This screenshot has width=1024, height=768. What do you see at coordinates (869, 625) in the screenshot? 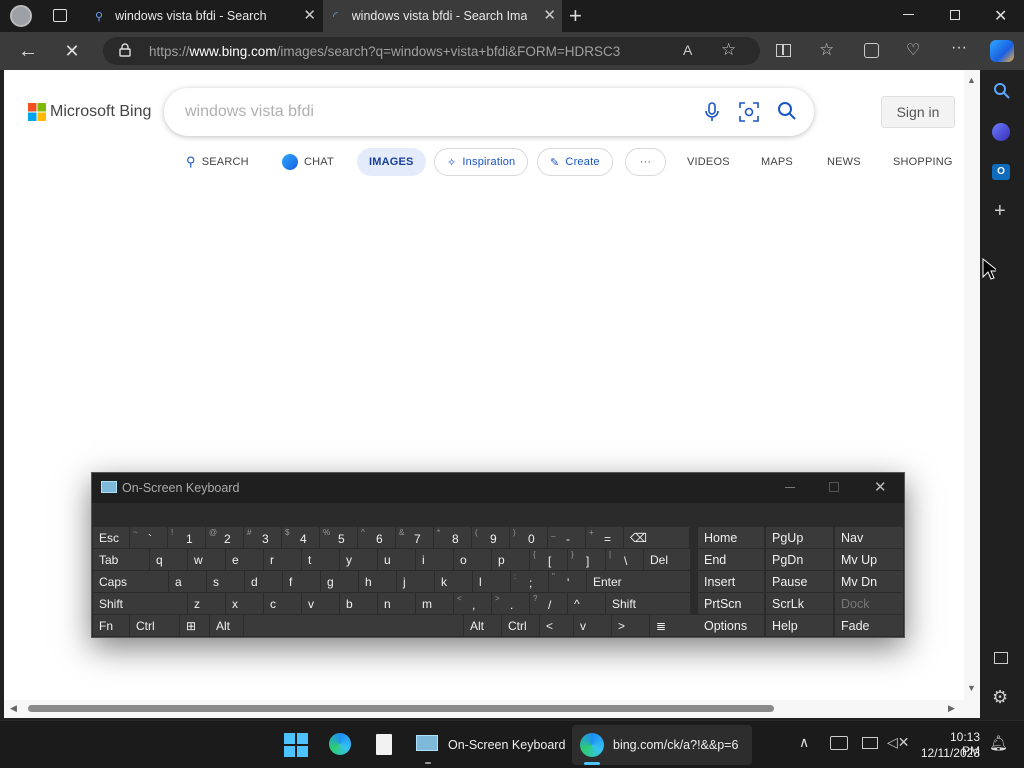
I see `osk-nav-key: Fade` at bounding box center [869, 625].